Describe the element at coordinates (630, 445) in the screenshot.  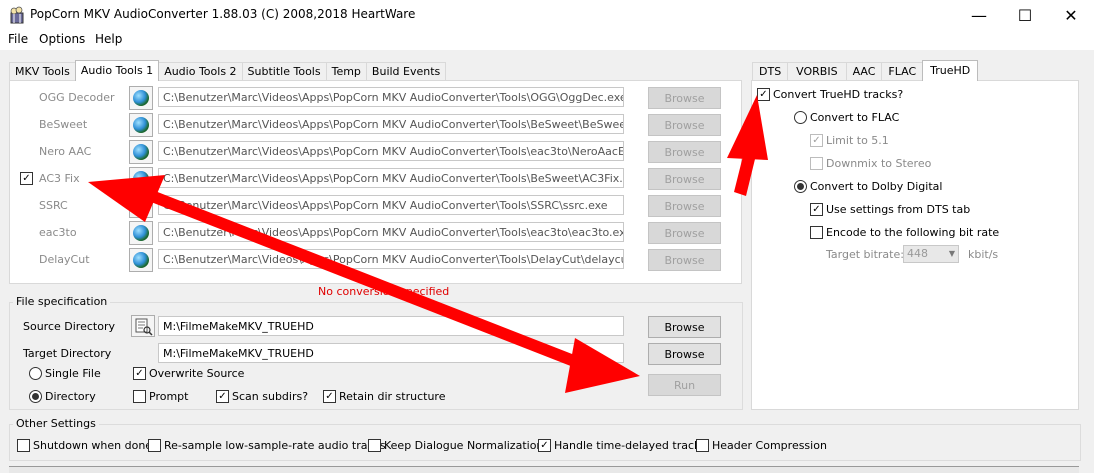
I see `handle-delayed-label: Handle time-delayed tracks` at that location.